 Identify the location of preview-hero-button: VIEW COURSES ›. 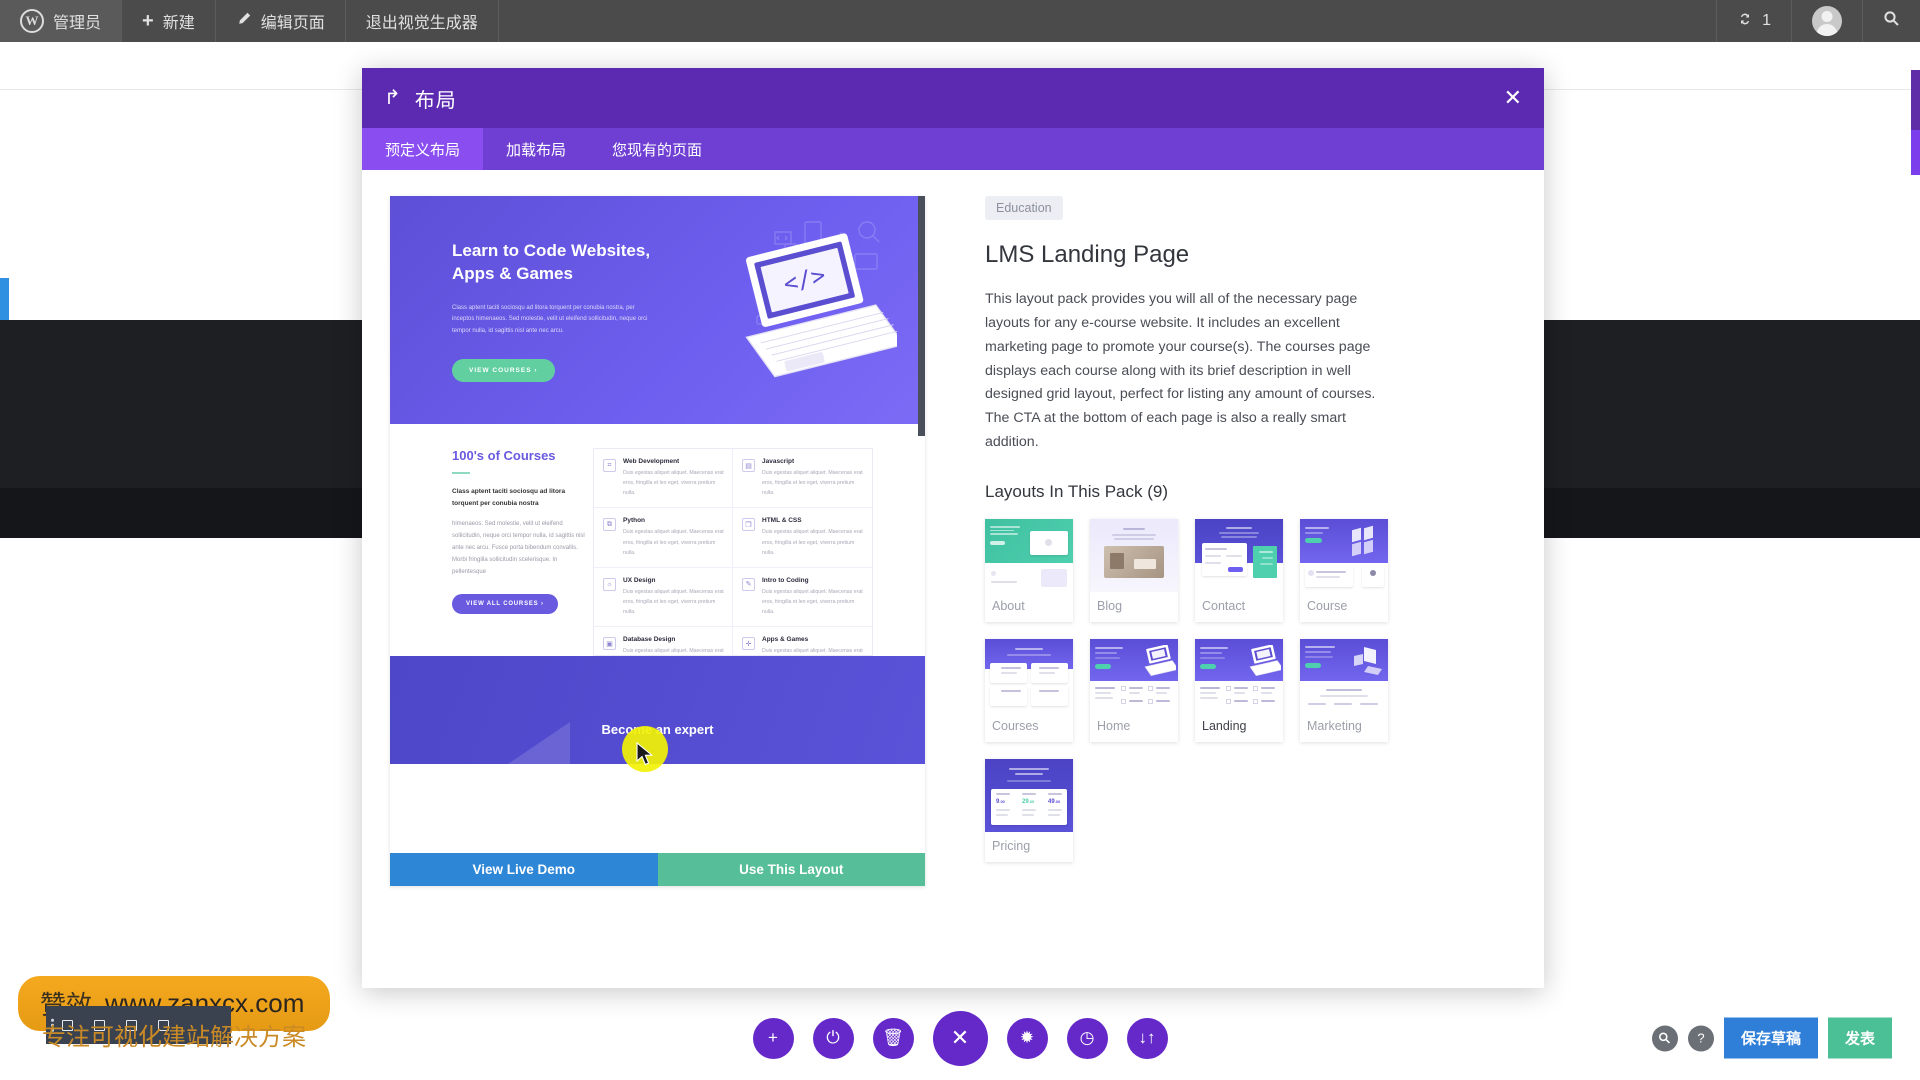
(503, 371).